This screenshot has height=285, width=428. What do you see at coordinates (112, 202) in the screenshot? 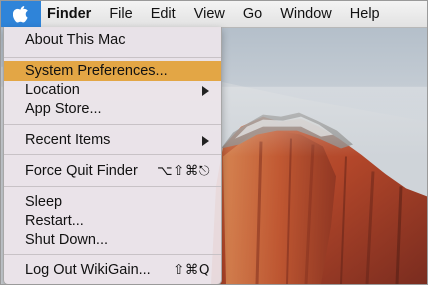
I see `menu-item-sleep: Sleep` at bounding box center [112, 202].